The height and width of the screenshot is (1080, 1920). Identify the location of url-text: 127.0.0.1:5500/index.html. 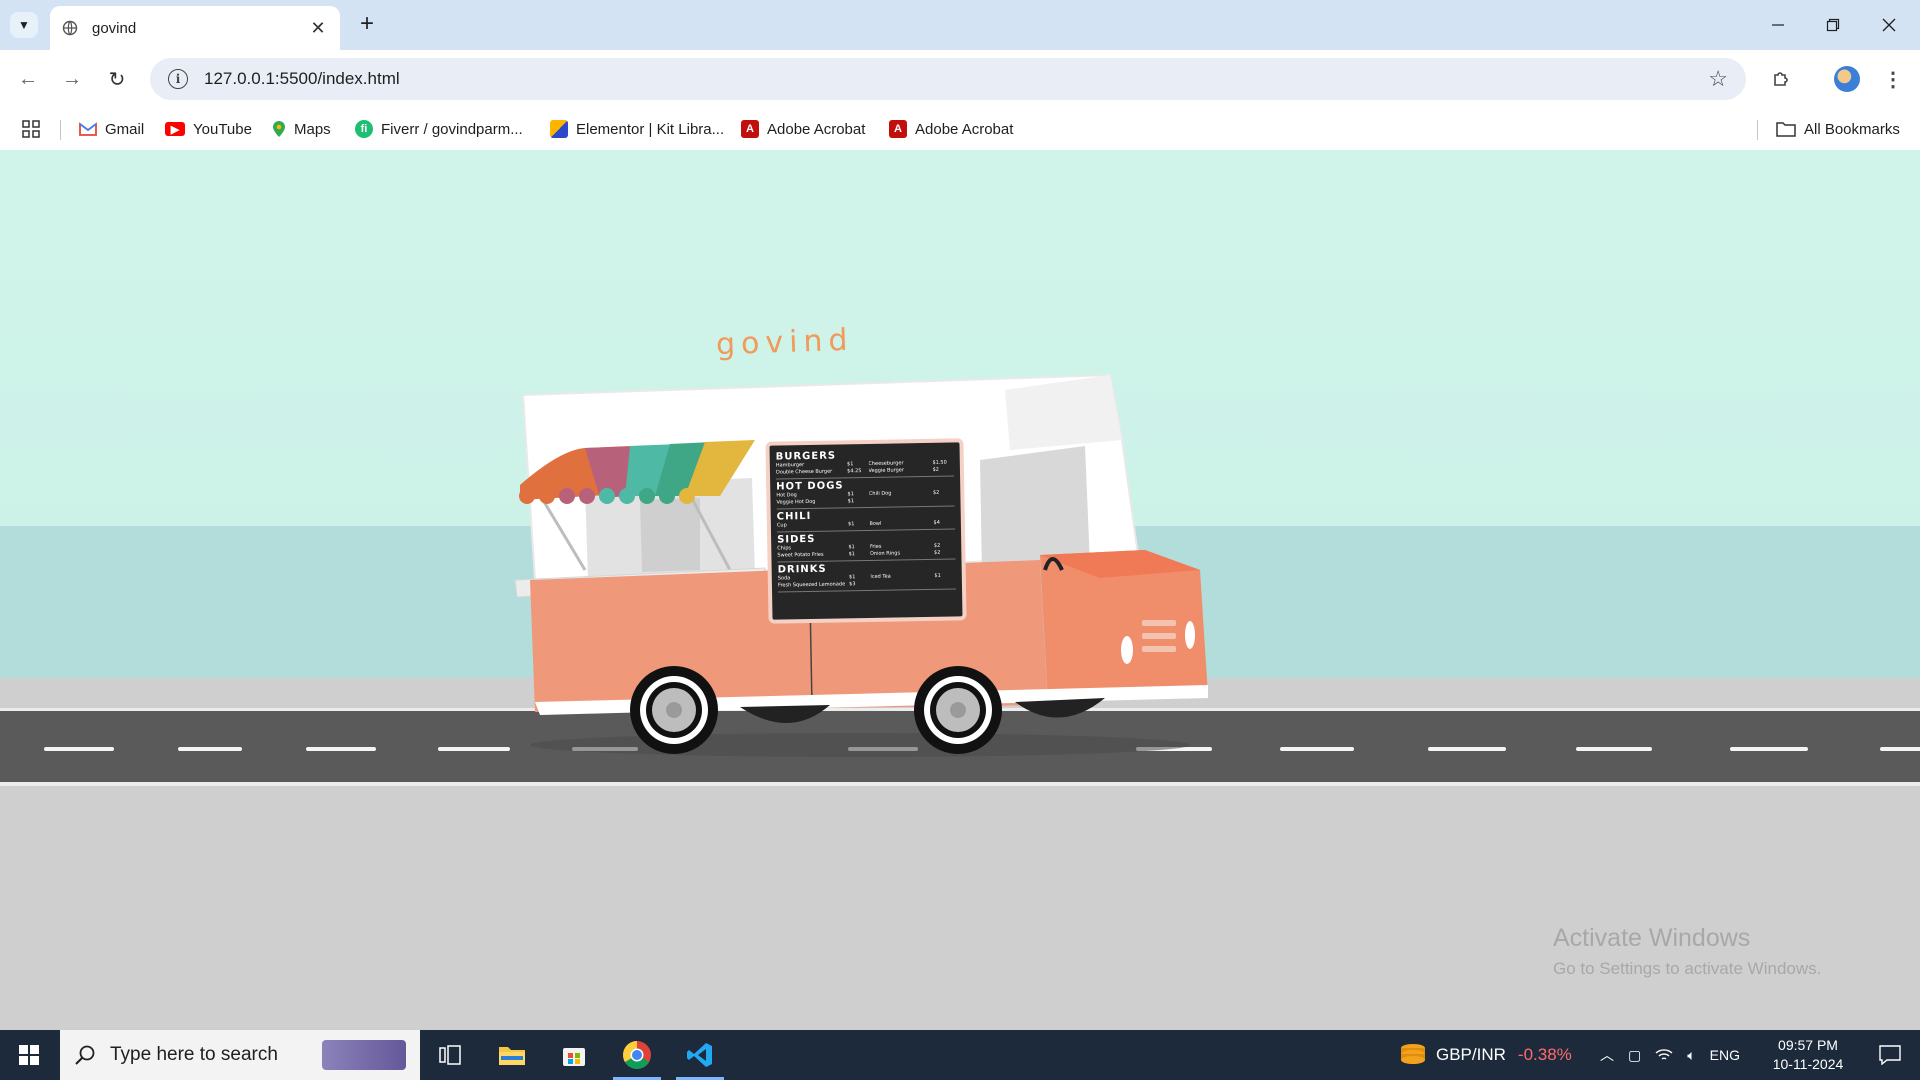
(302, 79).